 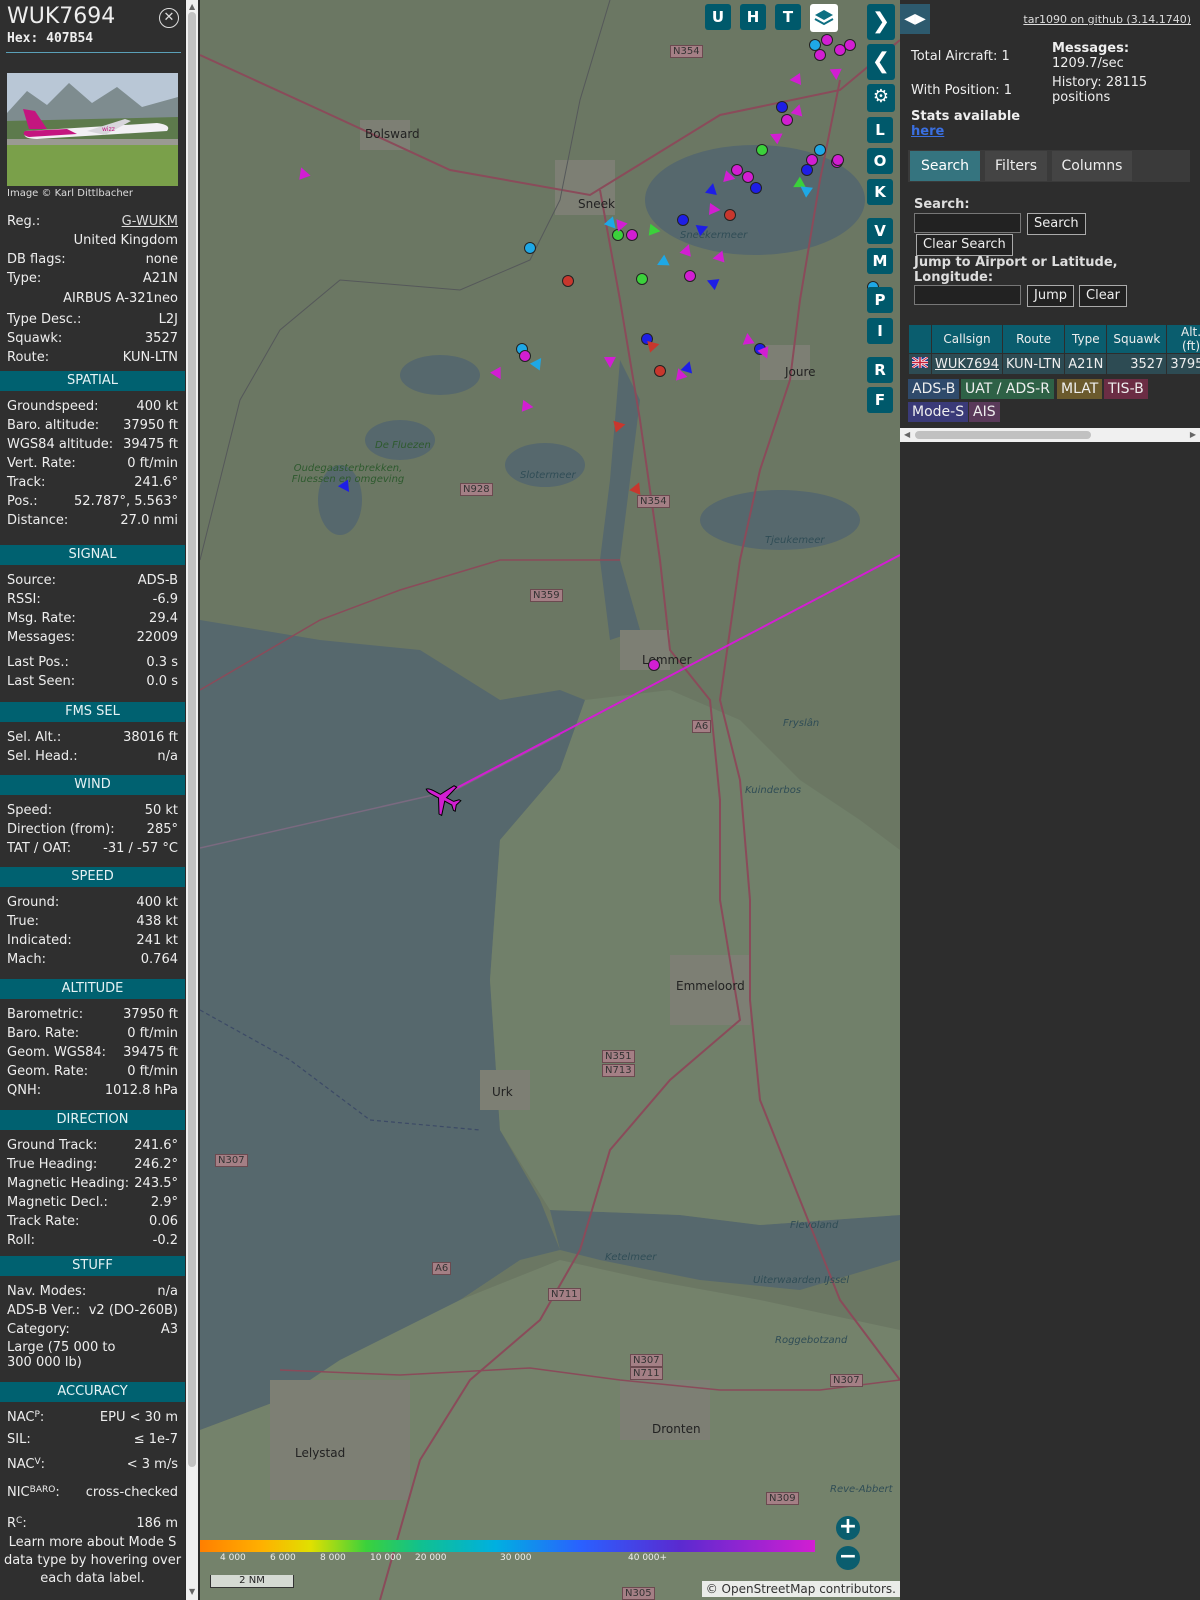 I want to click on scroll-right-icon: ▶, so click(x=1193, y=434).